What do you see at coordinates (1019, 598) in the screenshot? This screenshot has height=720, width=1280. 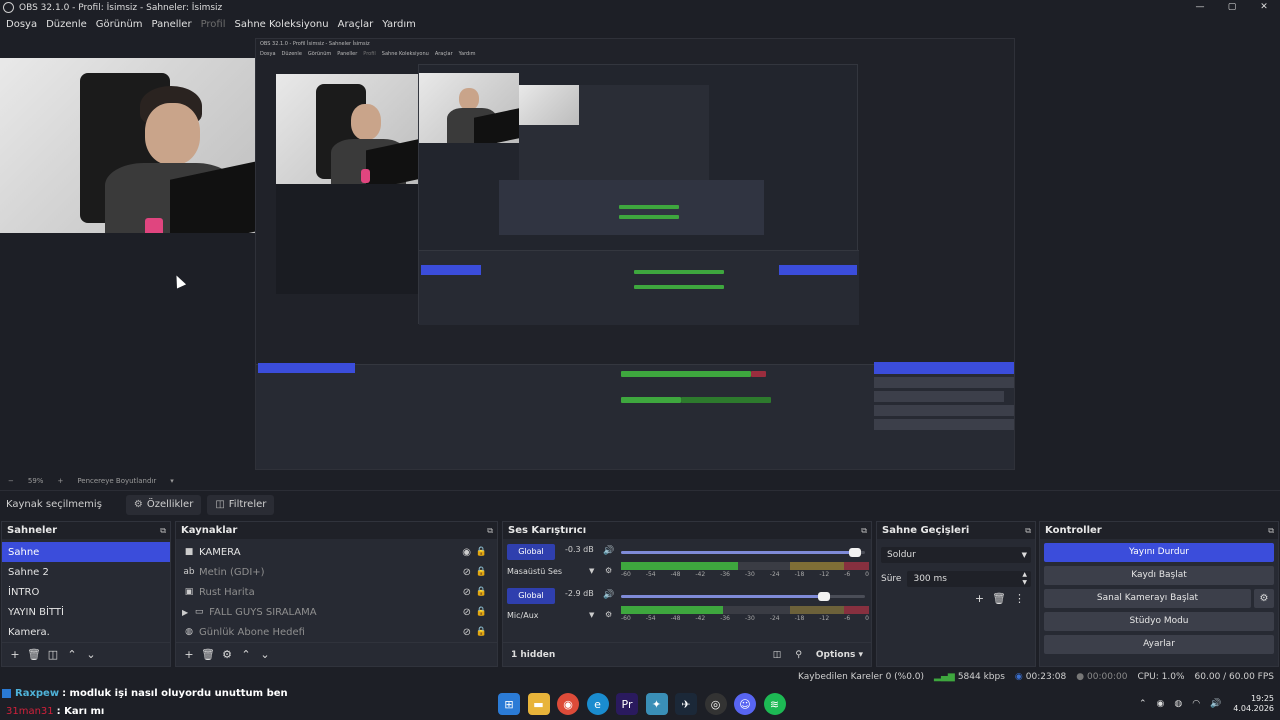 I see `more-options-icon: ⋮` at bounding box center [1019, 598].